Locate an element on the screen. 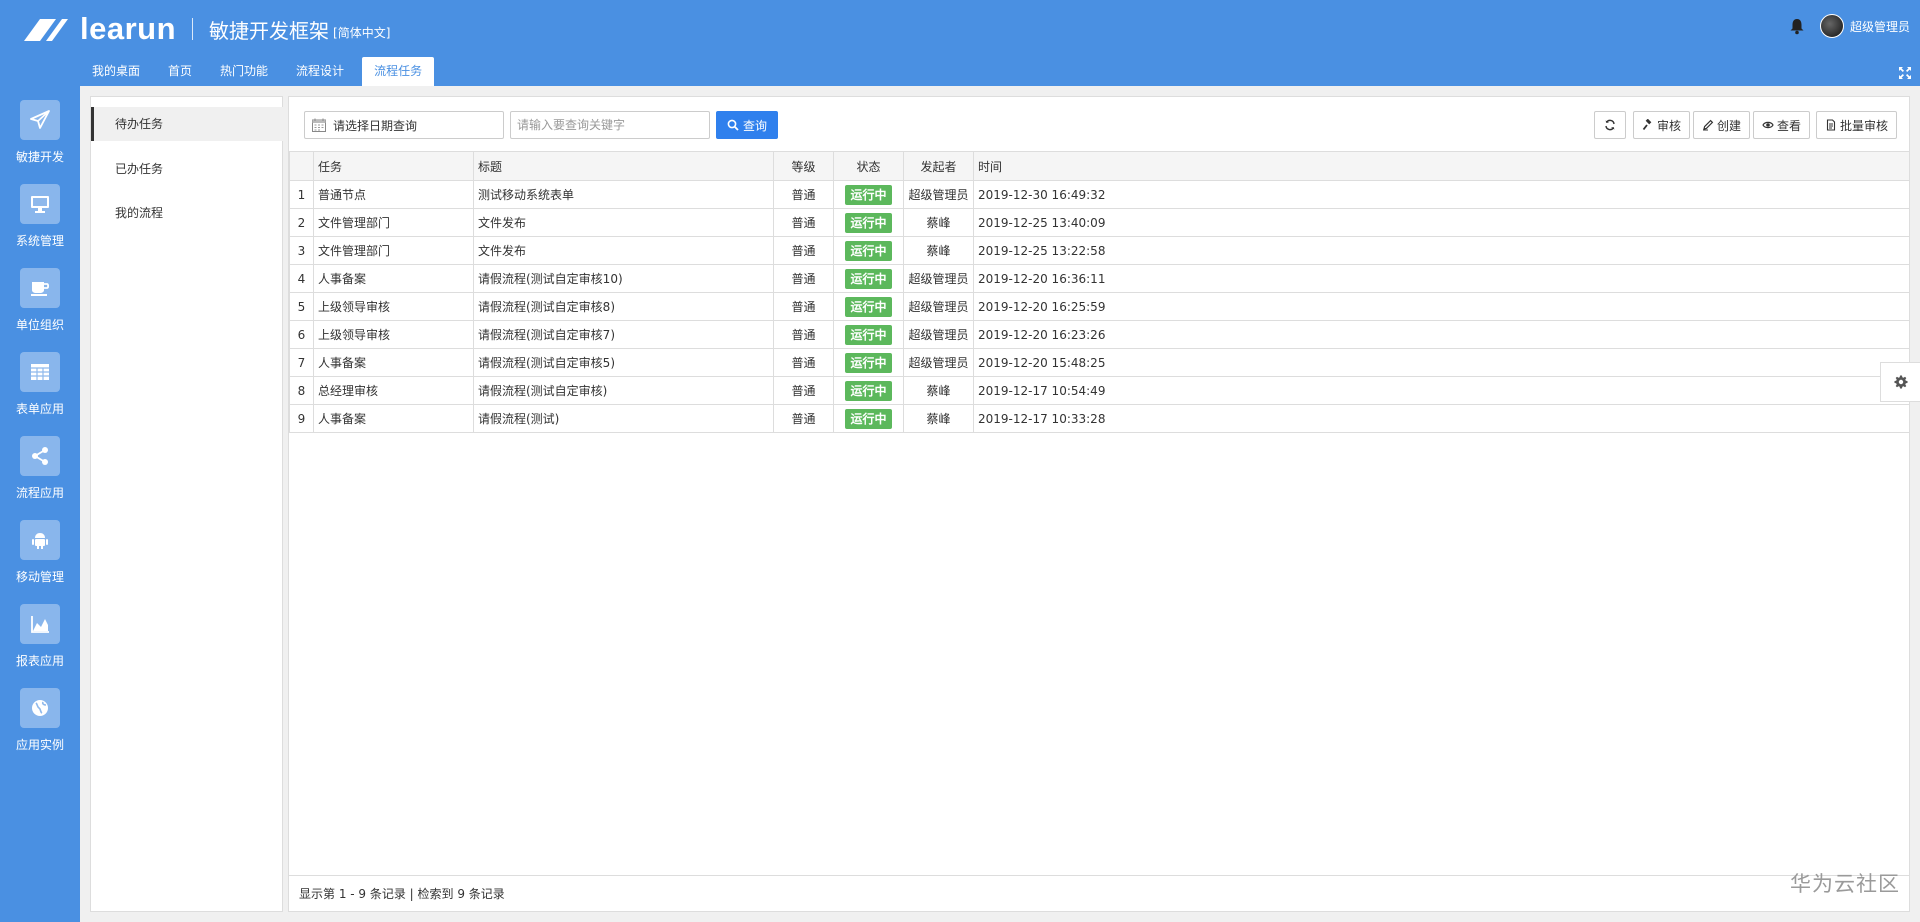  sub-item-todo: 待办任务 is located at coordinates (187, 124).